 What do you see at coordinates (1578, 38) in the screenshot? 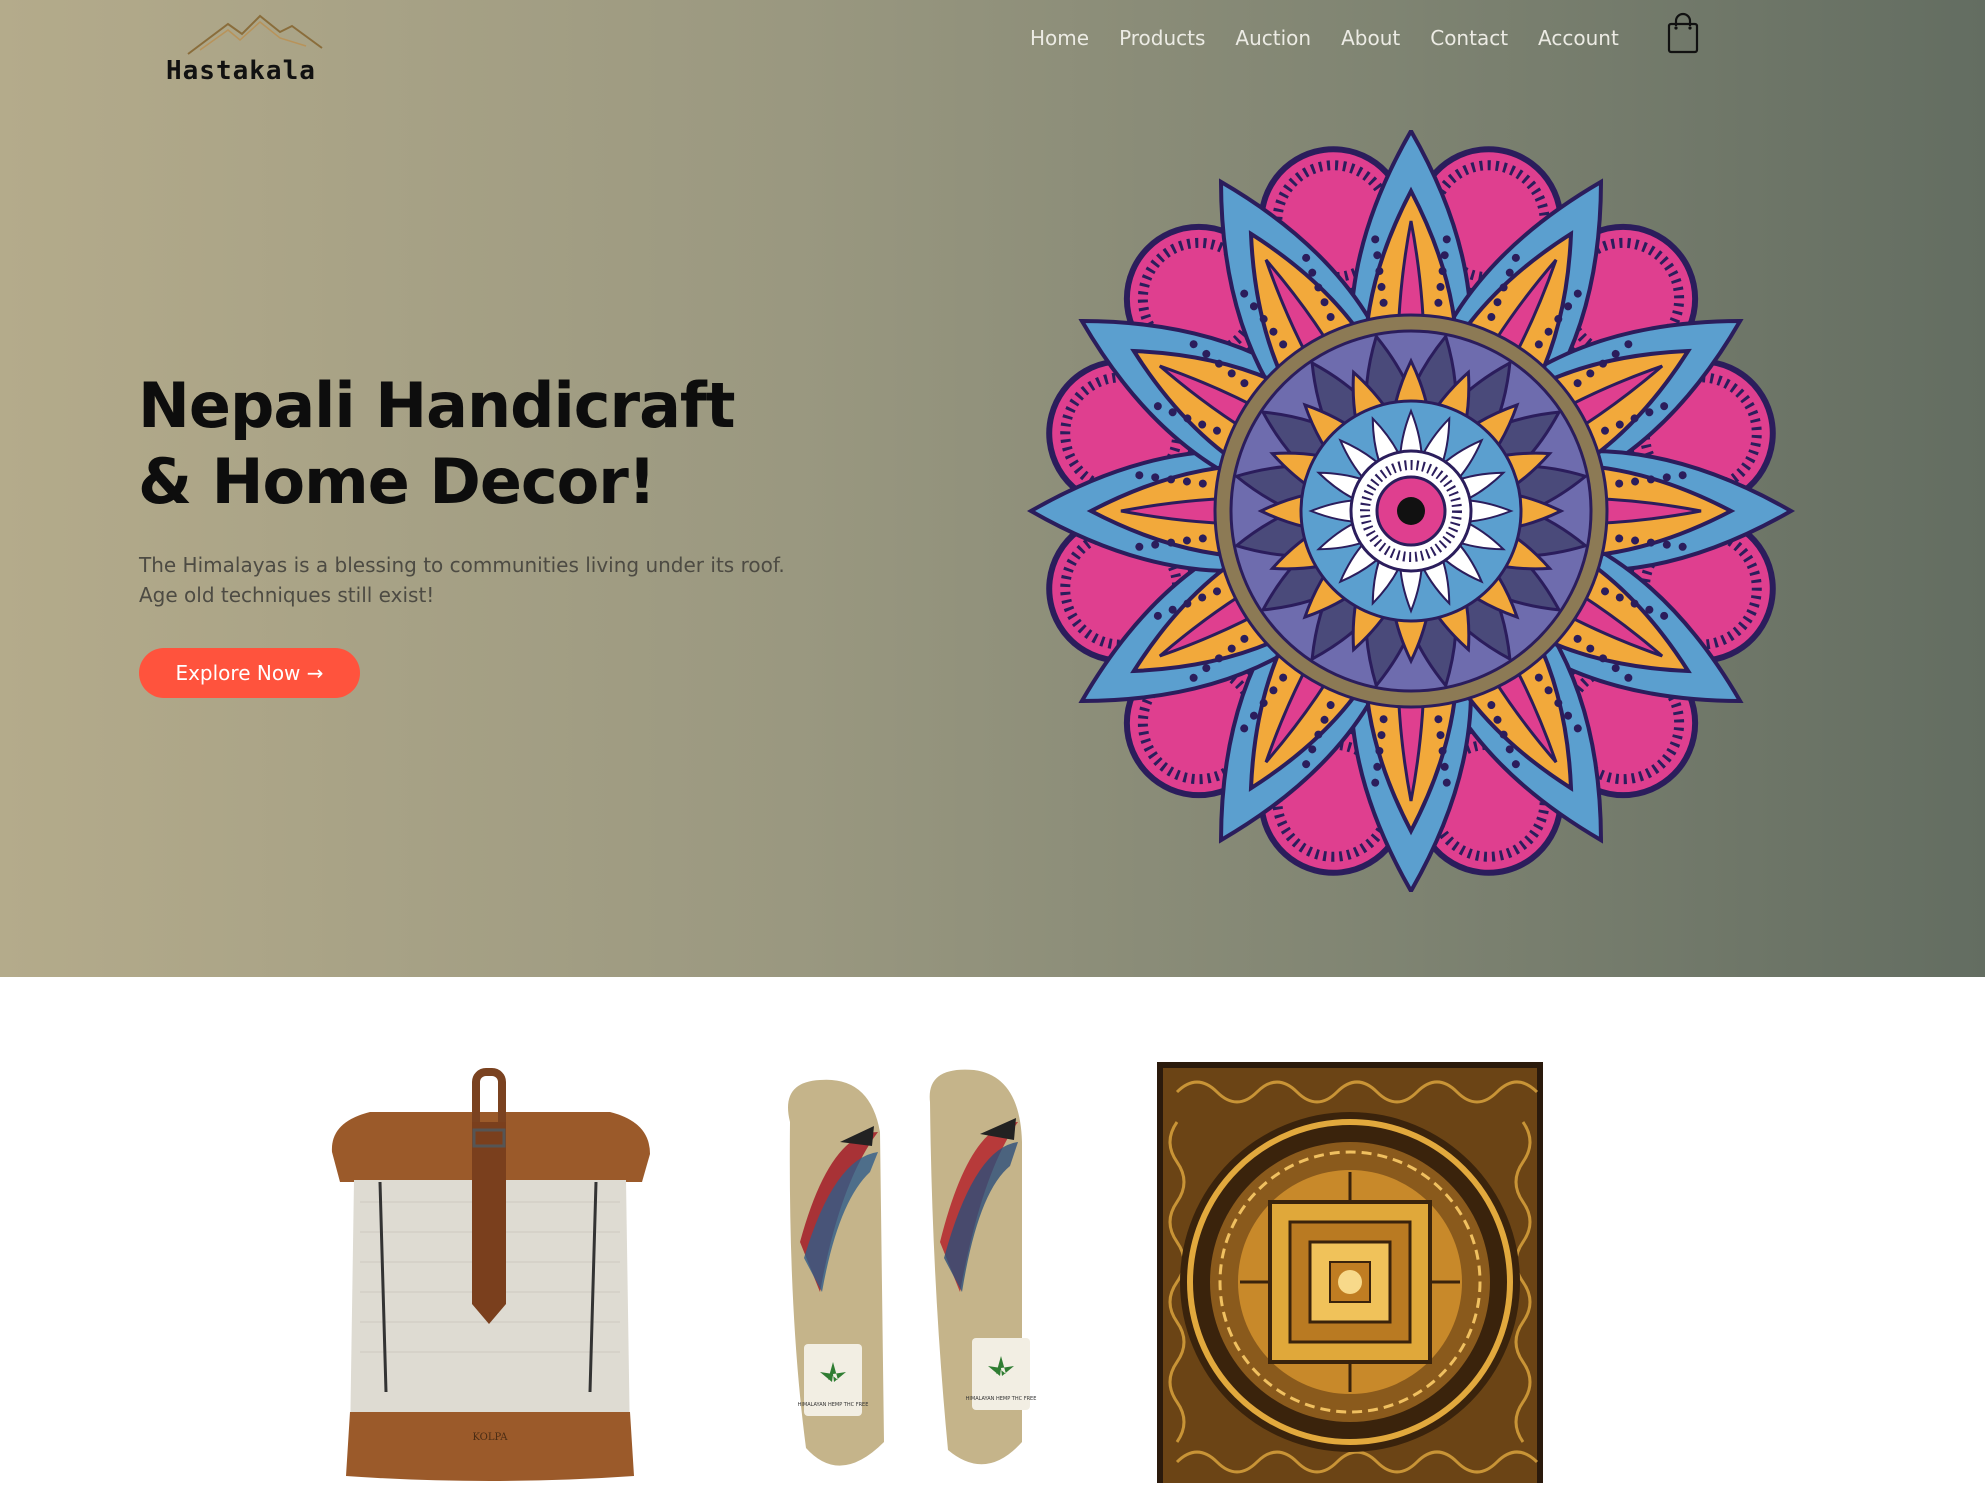
I see `nav-account: Account` at bounding box center [1578, 38].